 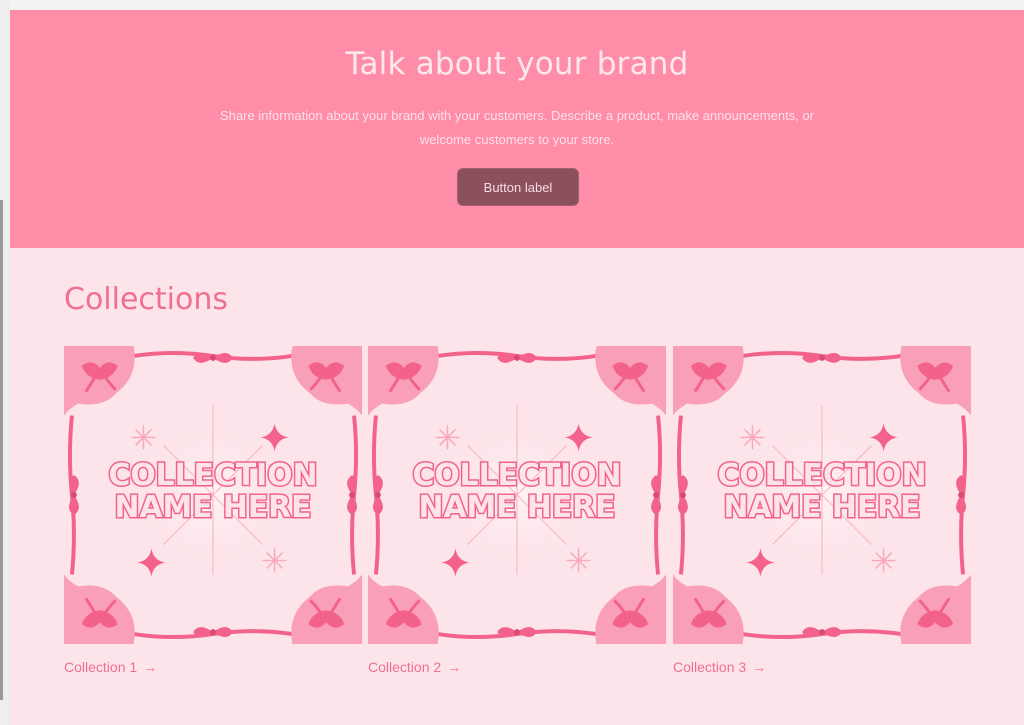 What do you see at coordinates (518, 187) in the screenshot?
I see `banner-button: Button label` at bounding box center [518, 187].